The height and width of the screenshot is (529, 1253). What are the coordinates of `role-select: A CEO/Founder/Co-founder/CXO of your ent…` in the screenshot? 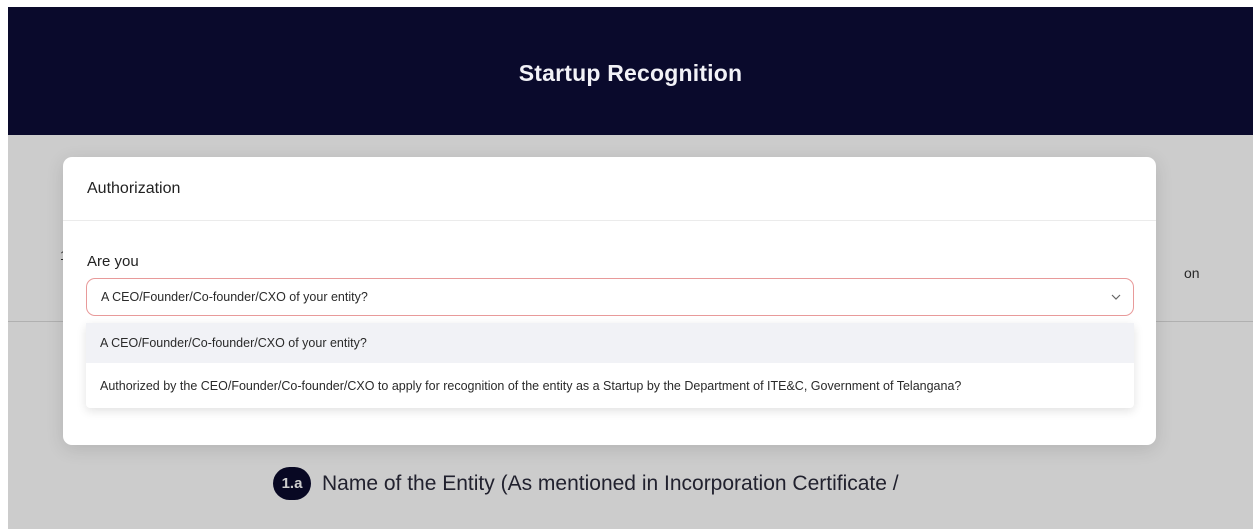 It's located at (610, 297).